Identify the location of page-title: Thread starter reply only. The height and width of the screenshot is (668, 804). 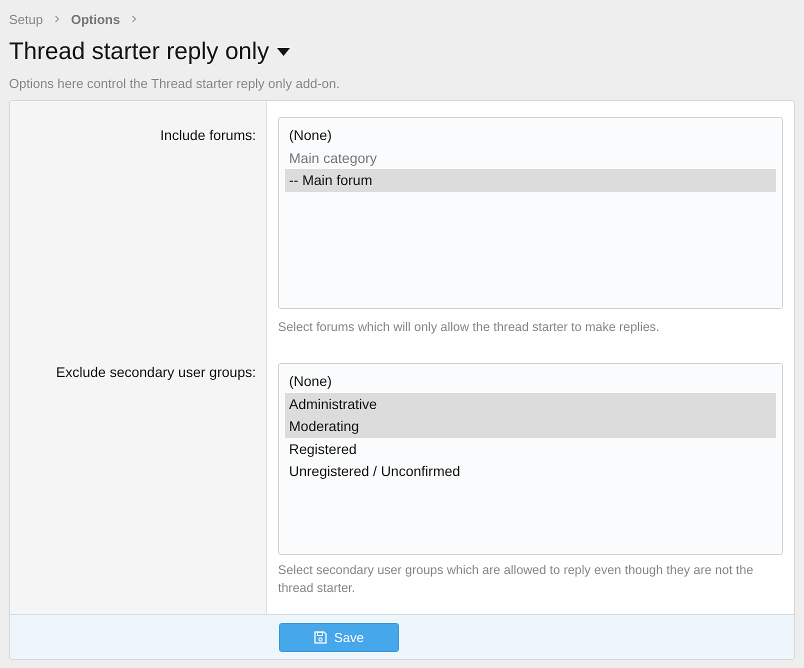
(139, 52).